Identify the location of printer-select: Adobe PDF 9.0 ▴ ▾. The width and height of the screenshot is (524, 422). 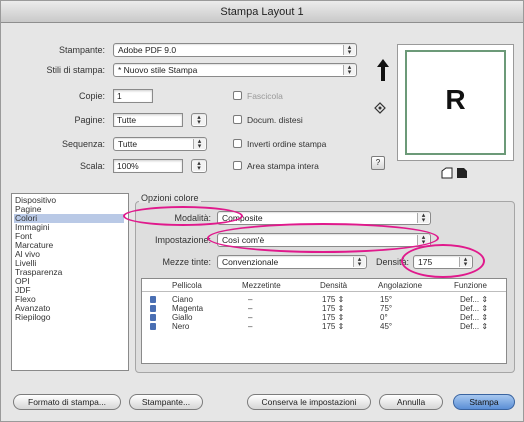
(235, 50).